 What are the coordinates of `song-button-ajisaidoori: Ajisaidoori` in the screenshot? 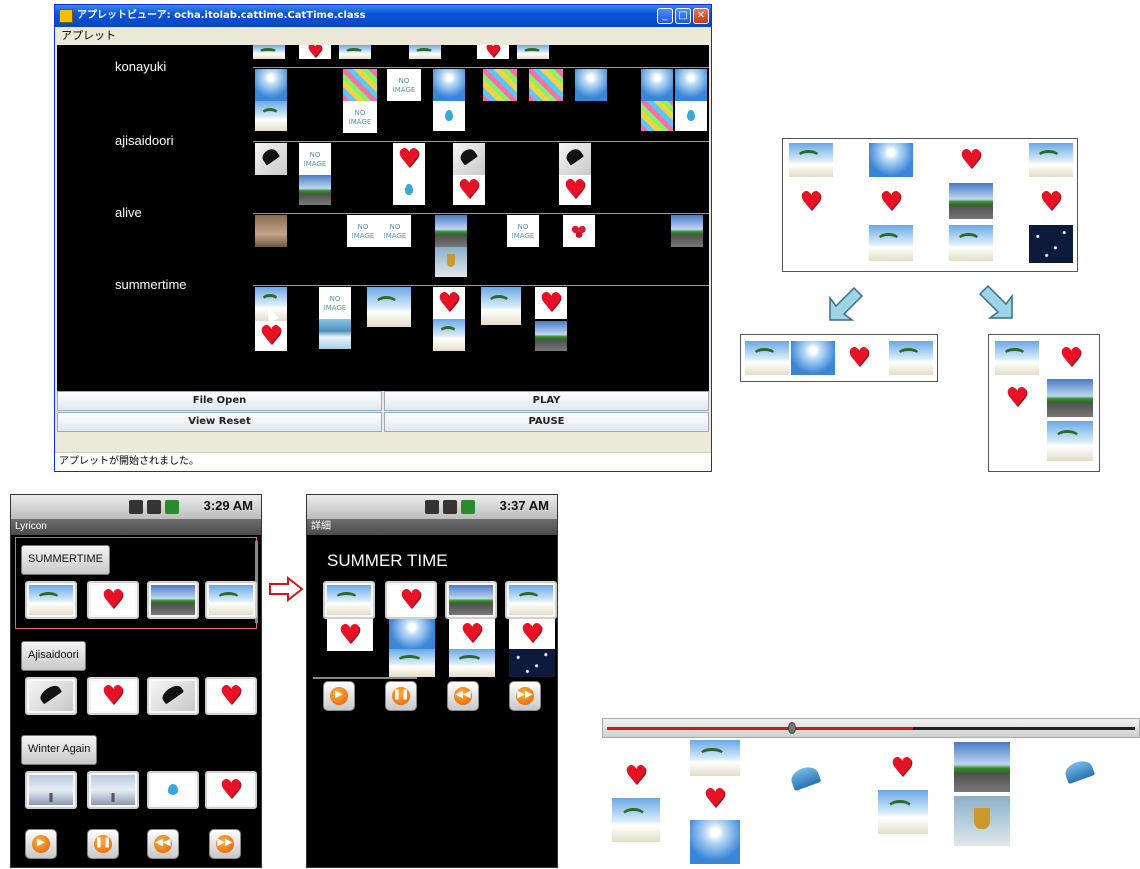 It's located at (53, 656).